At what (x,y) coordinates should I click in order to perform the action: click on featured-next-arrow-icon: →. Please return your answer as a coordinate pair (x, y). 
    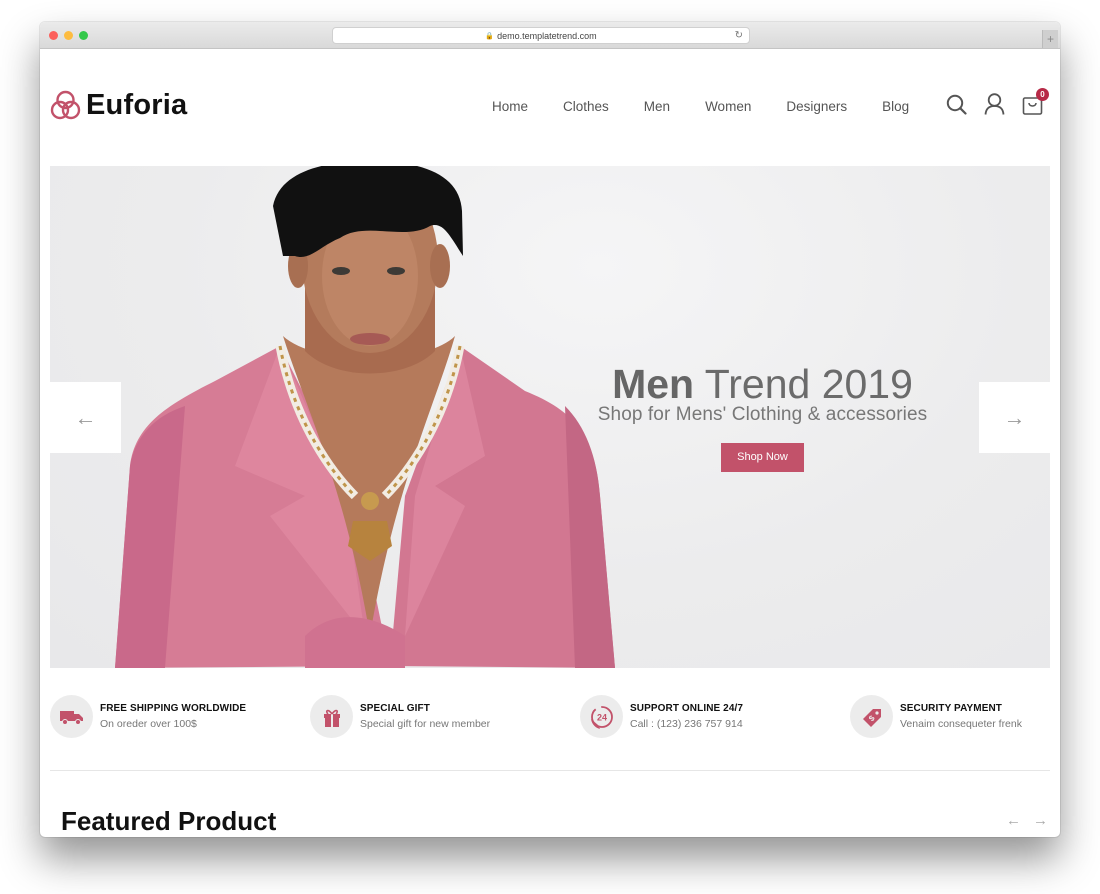
    Looking at the image, I should click on (1040, 820).